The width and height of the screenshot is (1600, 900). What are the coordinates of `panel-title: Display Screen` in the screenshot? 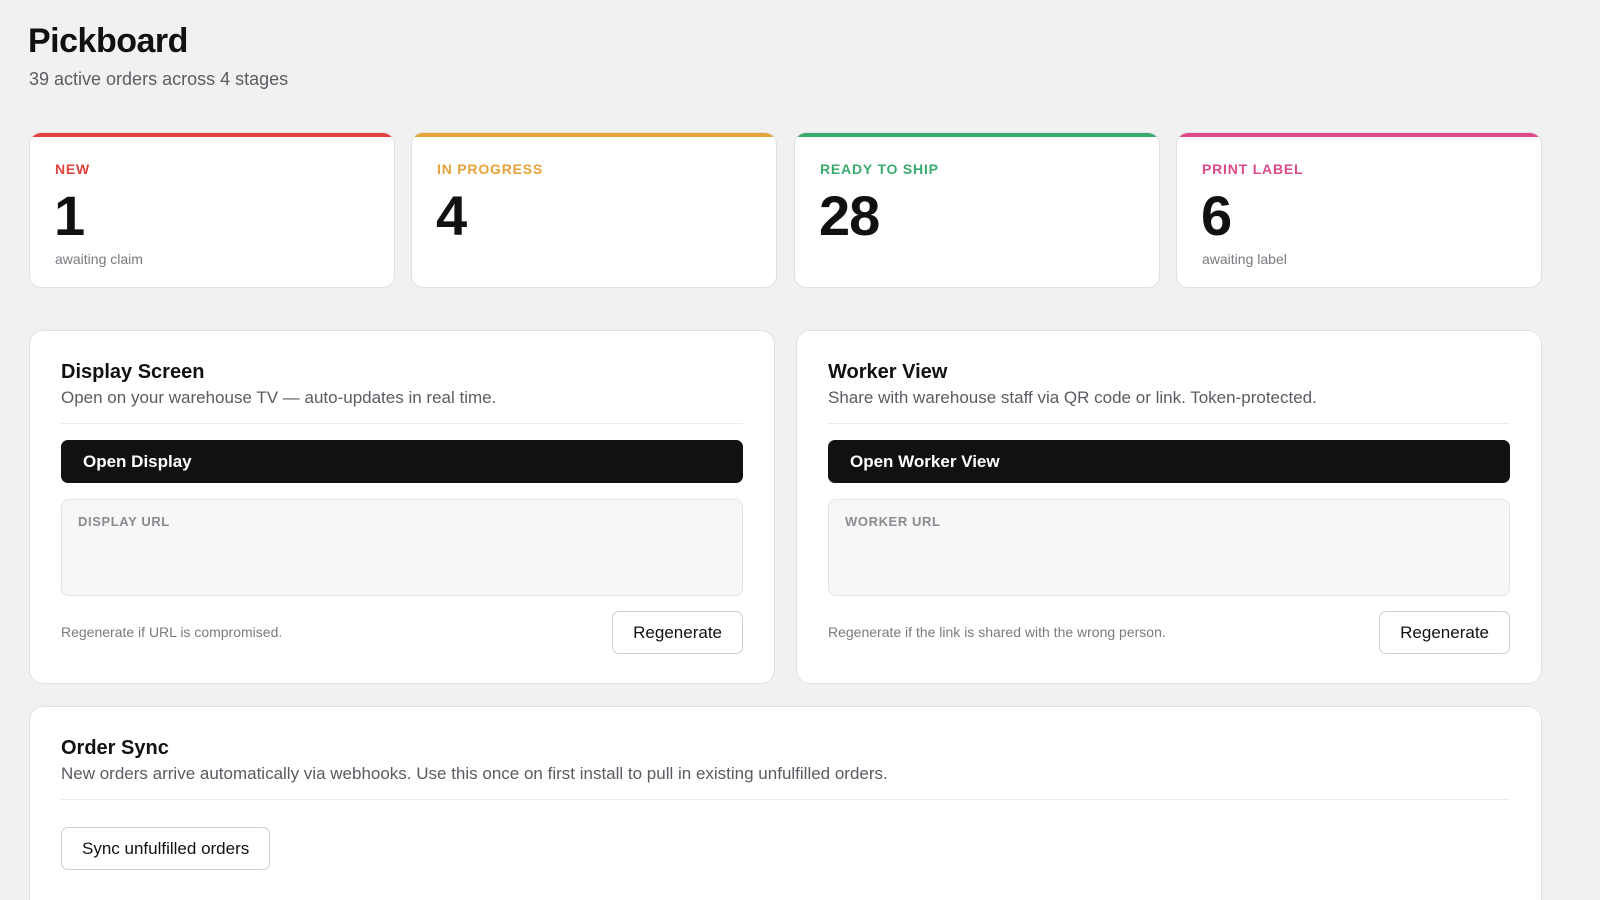 It's located at (133, 372).